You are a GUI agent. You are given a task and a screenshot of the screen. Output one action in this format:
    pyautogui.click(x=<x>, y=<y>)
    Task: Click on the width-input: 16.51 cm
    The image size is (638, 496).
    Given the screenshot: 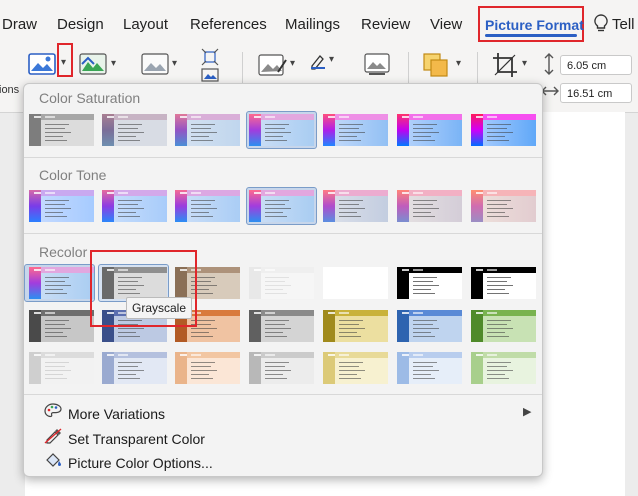 What is the action you would take?
    pyautogui.click(x=596, y=93)
    